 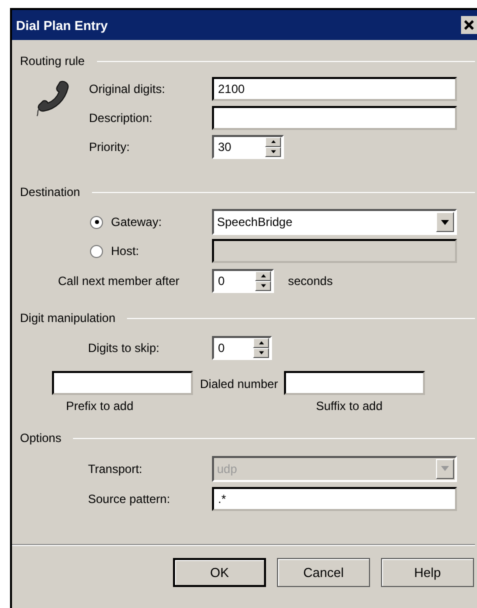 I want to click on section-heading: Routing rule, so click(x=52, y=61).